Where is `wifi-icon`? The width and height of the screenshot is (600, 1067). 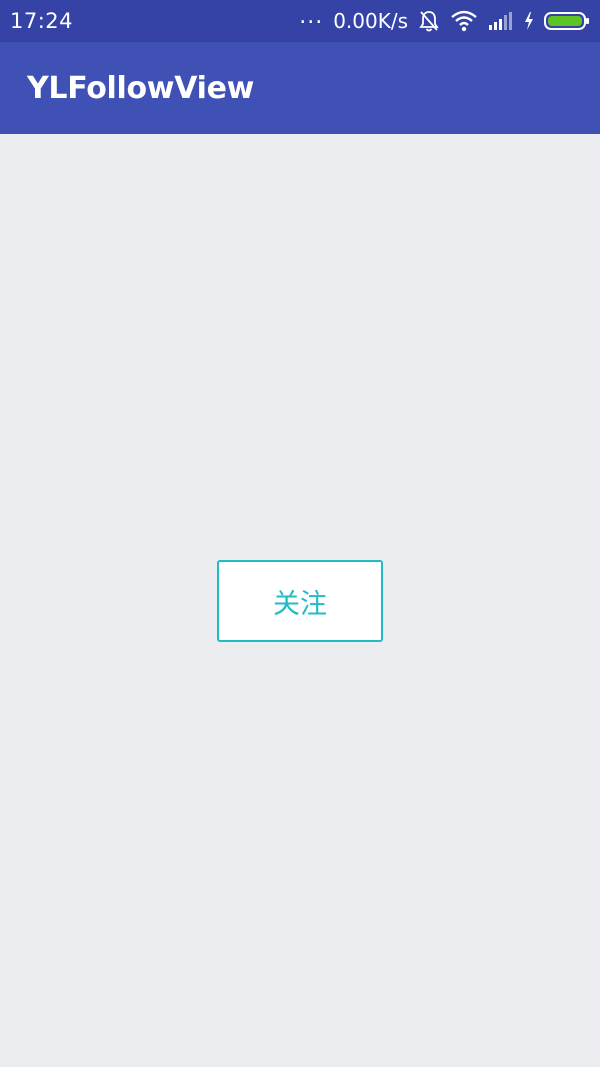
wifi-icon is located at coordinates (464, 21).